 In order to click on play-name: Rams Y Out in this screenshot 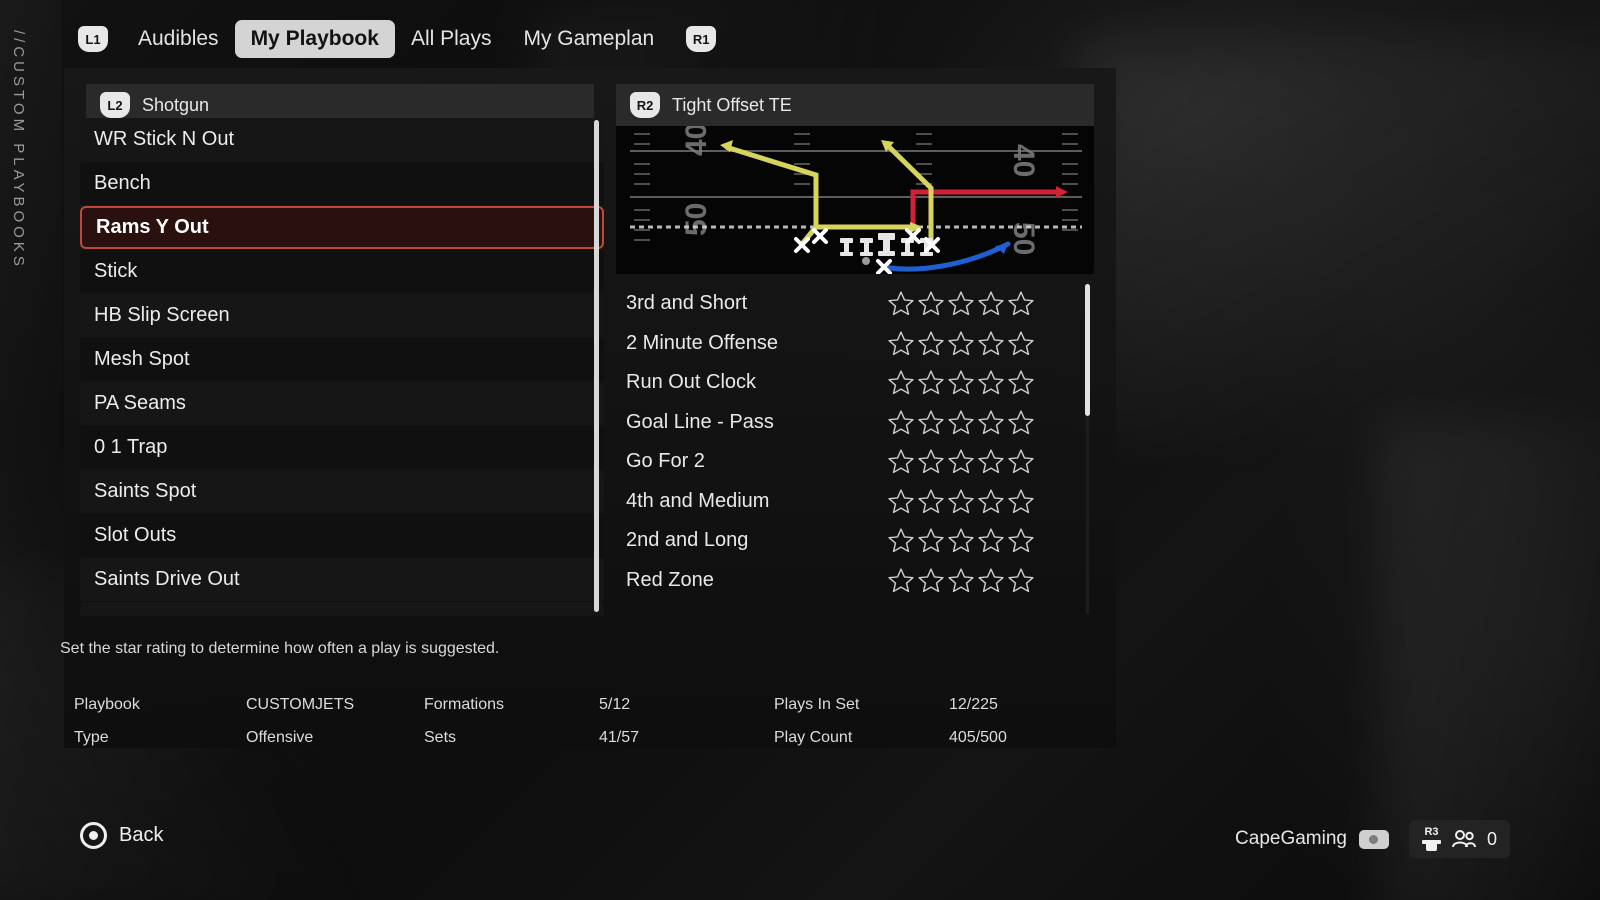, I will do `click(152, 227)`.